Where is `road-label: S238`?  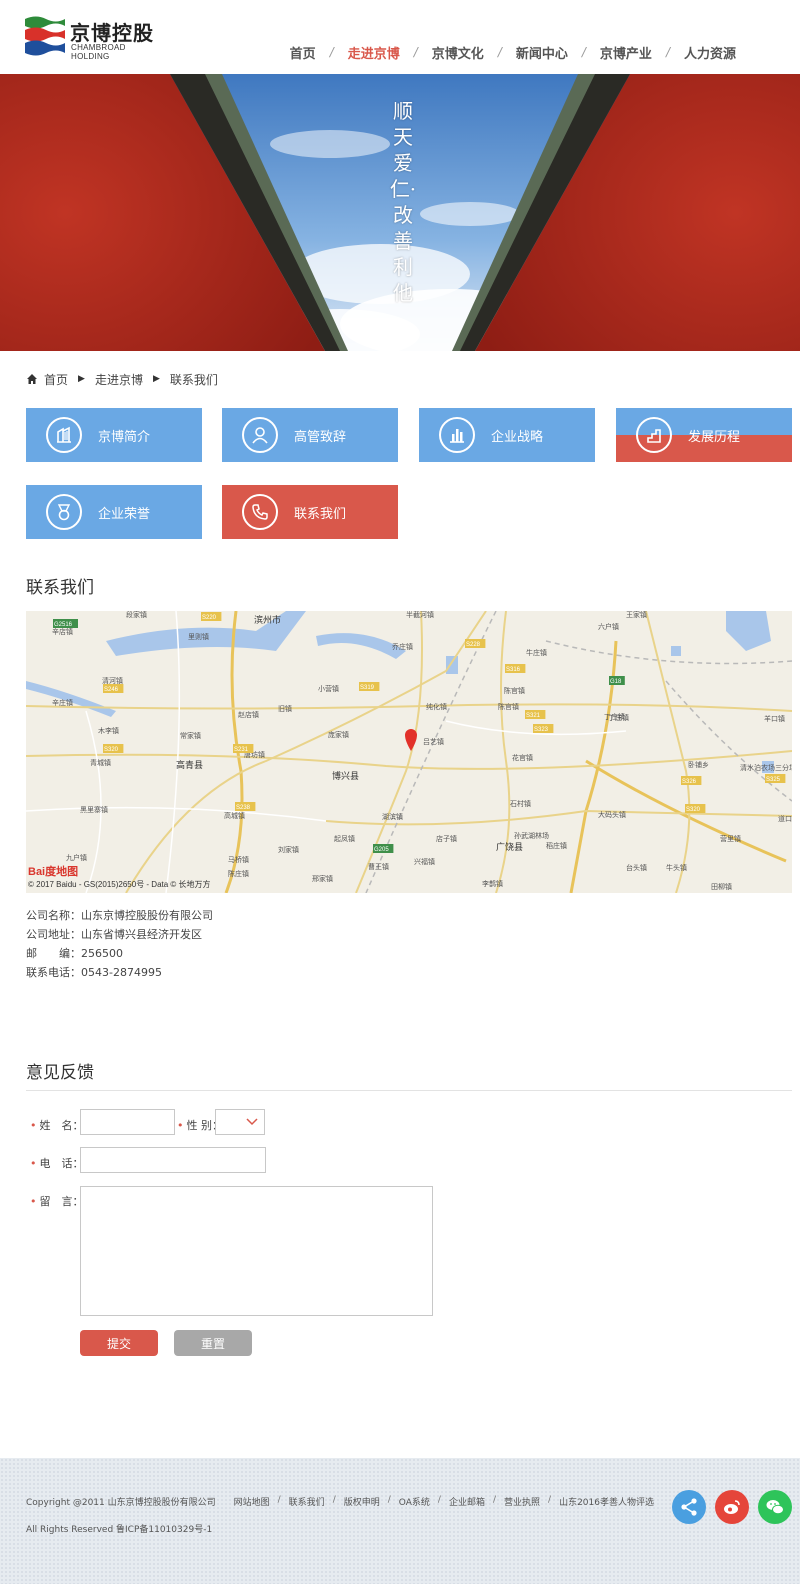
road-label: S238 is located at coordinates (243, 808).